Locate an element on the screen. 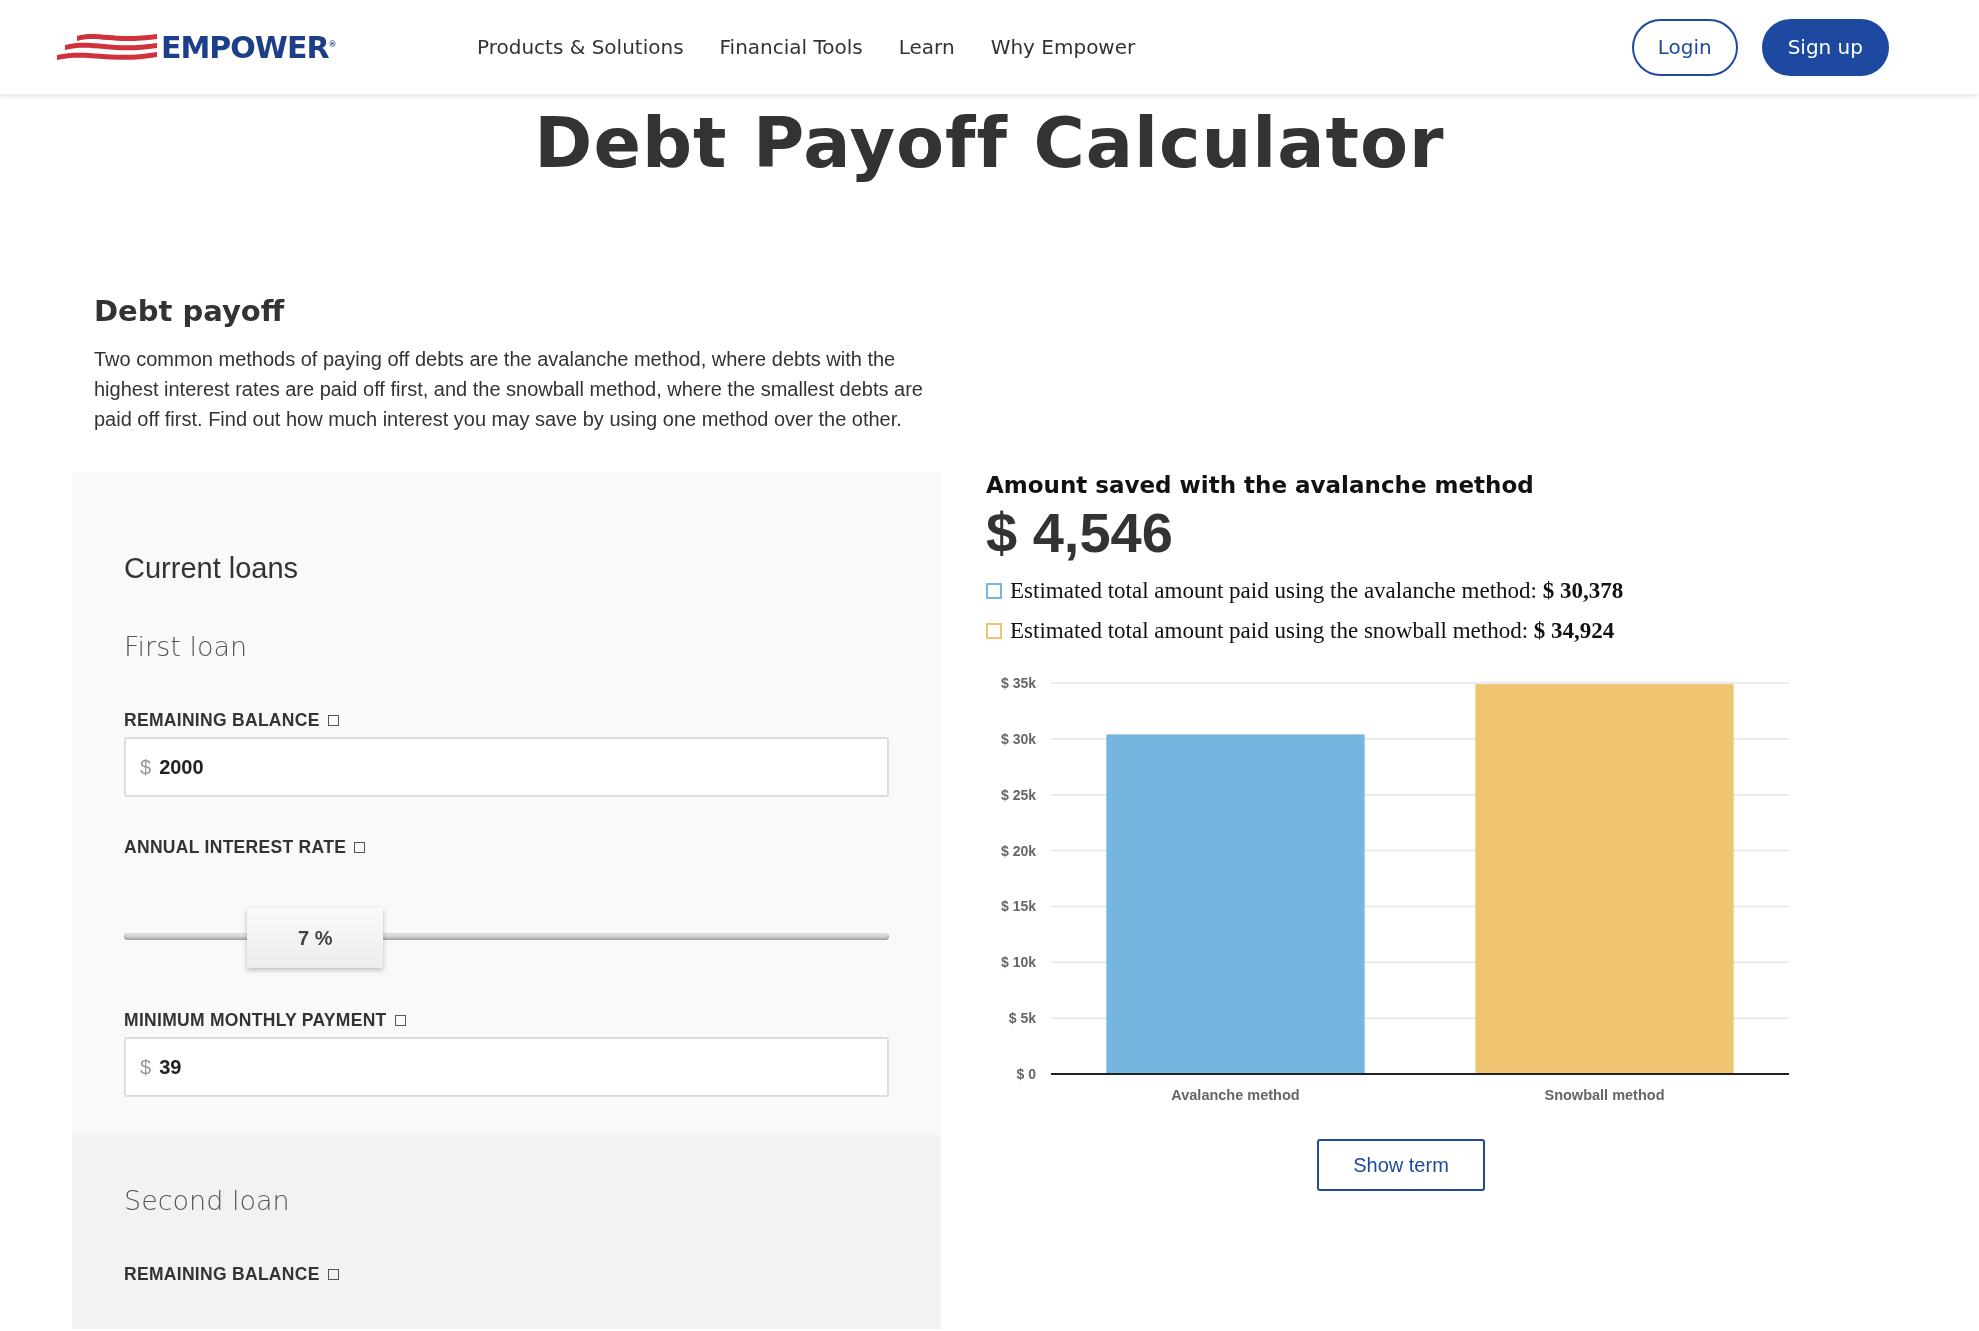  axis-tick-label: $ 0 is located at coordinates (1026, 1074).